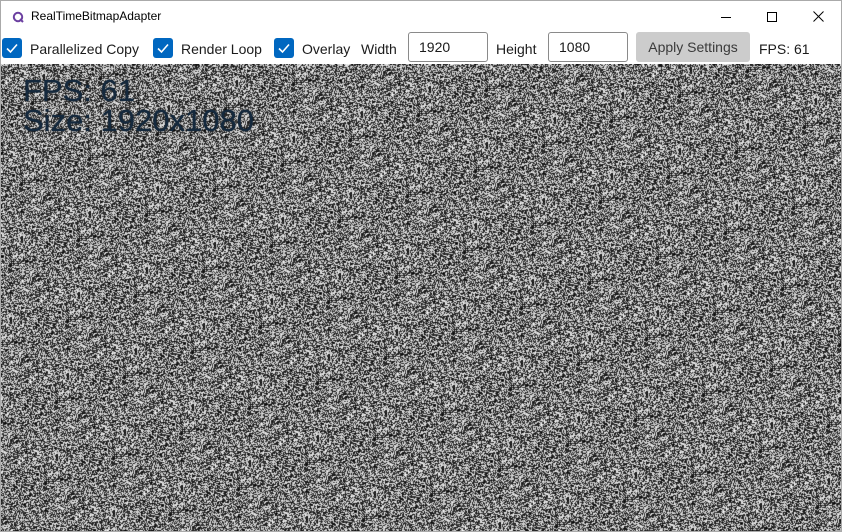  I want to click on app-logo-icon, so click(18, 16).